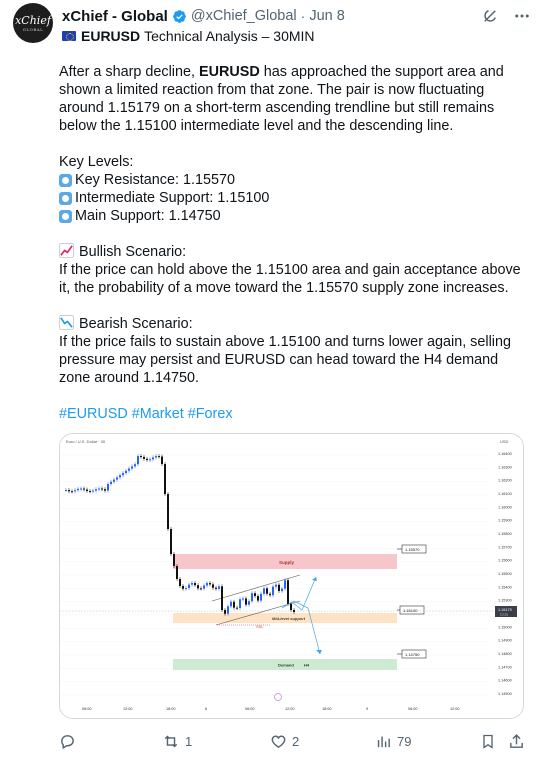 The height and width of the screenshot is (758, 541). What do you see at coordinates (296, 741) in the screenshot?
I see `like-count: 2` at bounding box center [296, 741].